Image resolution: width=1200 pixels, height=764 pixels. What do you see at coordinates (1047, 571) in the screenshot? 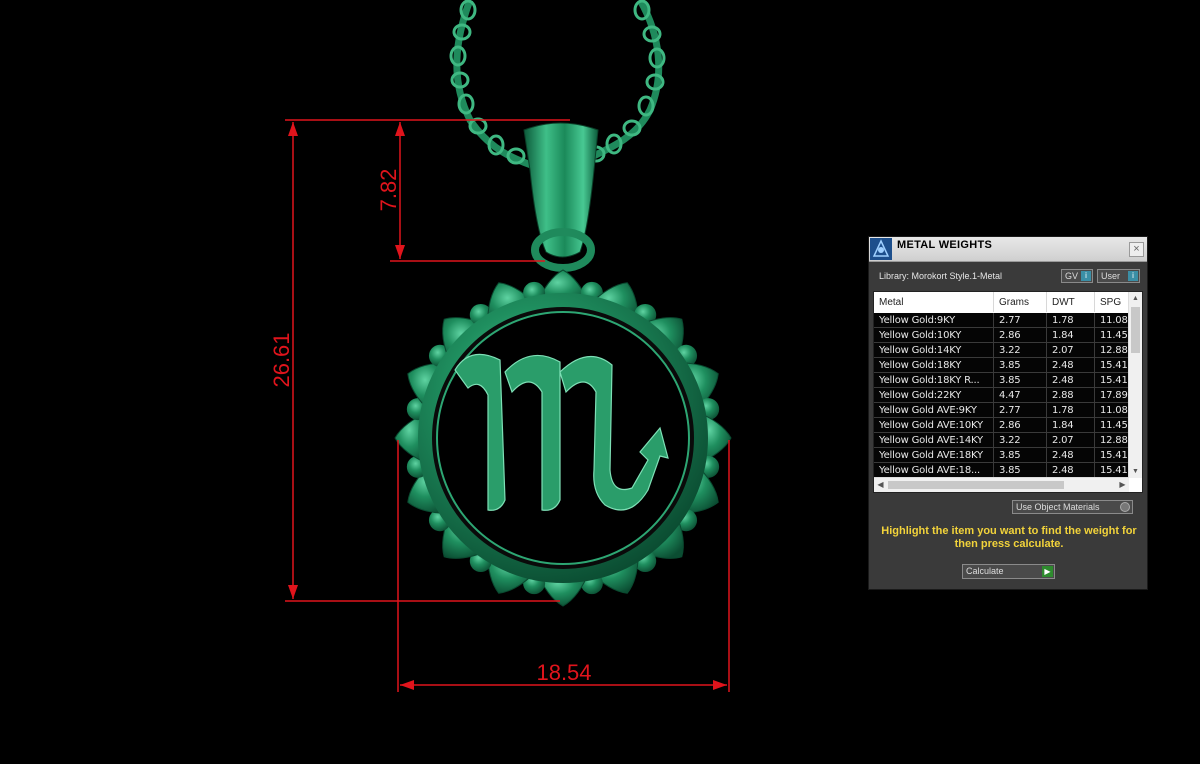
I see `play-arrow-icon: ▶` at bounding box center [1047, 571].